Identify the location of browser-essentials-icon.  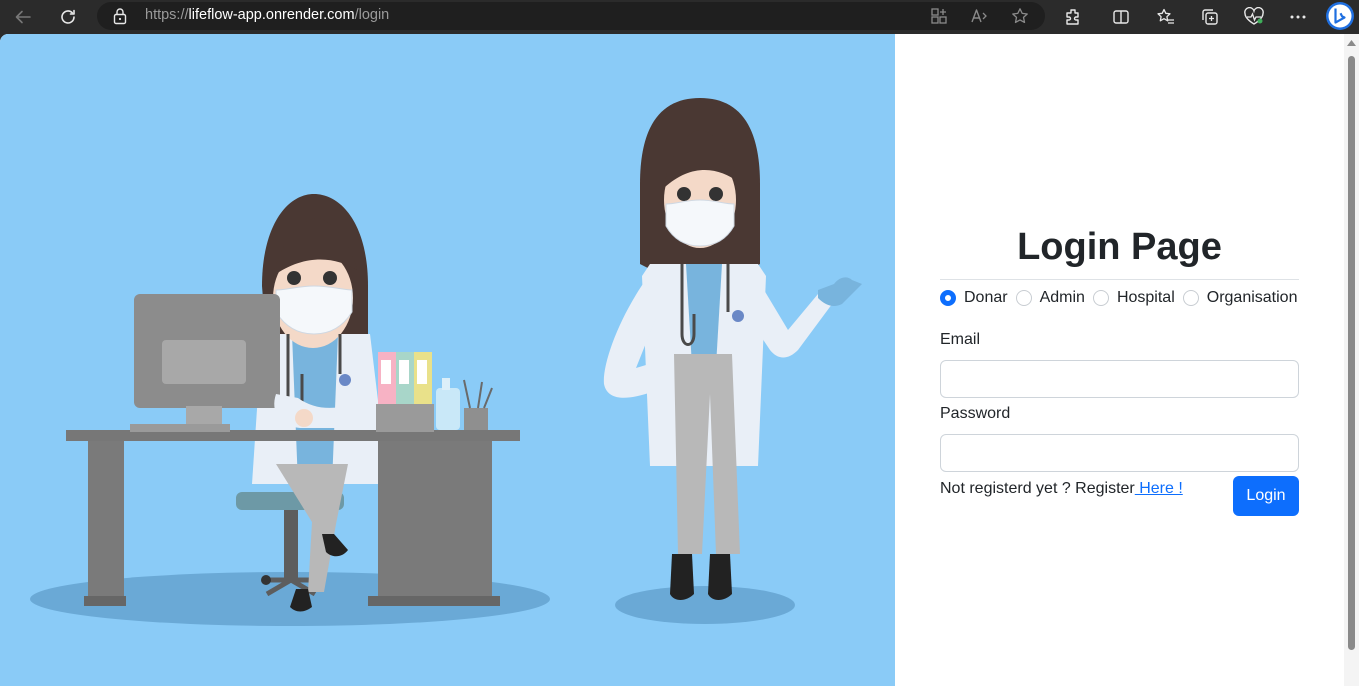
(1254, 17).